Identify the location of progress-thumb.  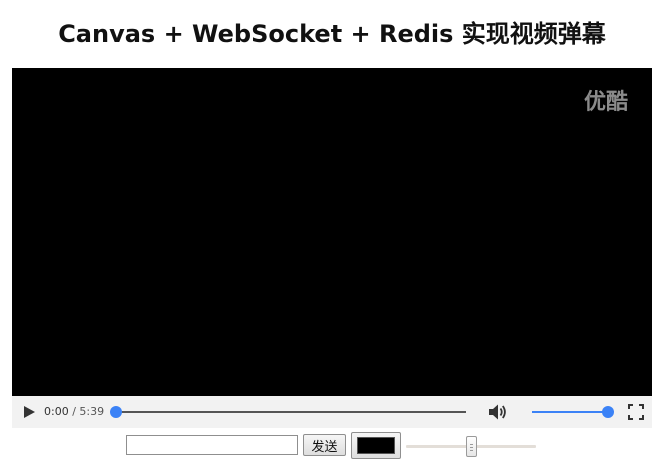
(116, 412).